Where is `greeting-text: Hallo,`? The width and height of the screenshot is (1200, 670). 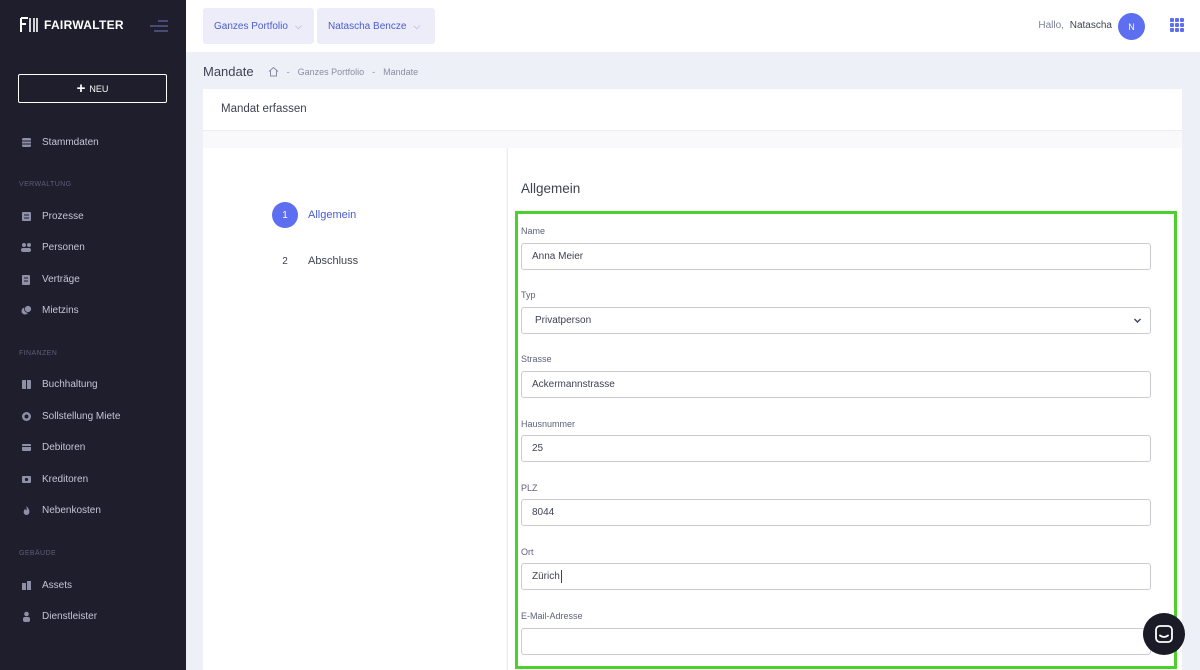 greeting-text: Hallo, is located at coordinates (1051, 25).